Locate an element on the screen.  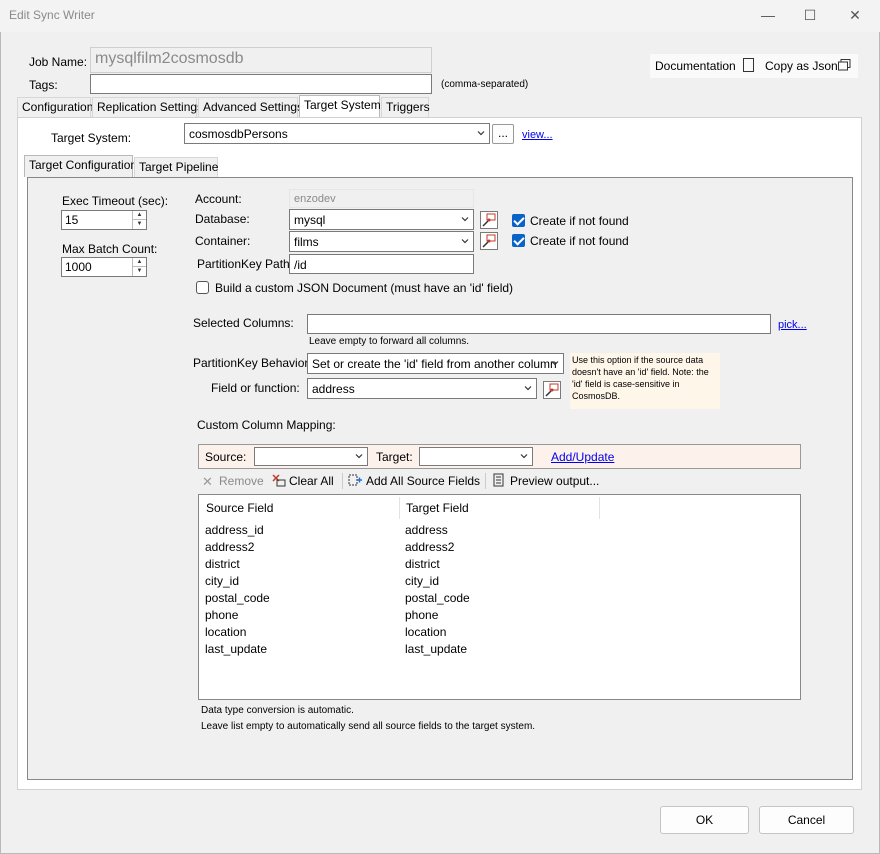
tab-advanced-settings: Advanced Settings is located at coordinates (250, 107).